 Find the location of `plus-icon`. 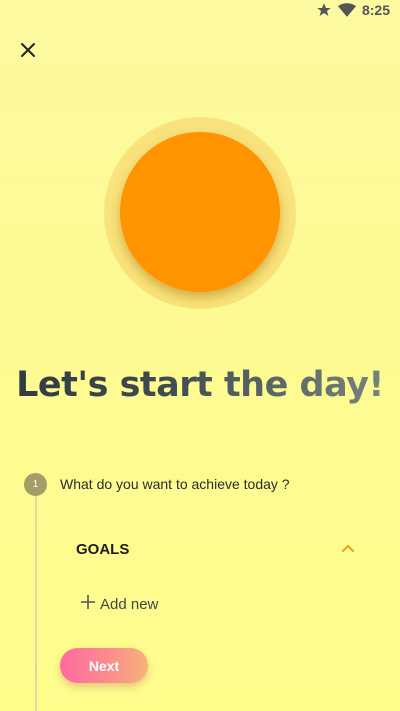

plus-icon is located at coordinates (88, 604).